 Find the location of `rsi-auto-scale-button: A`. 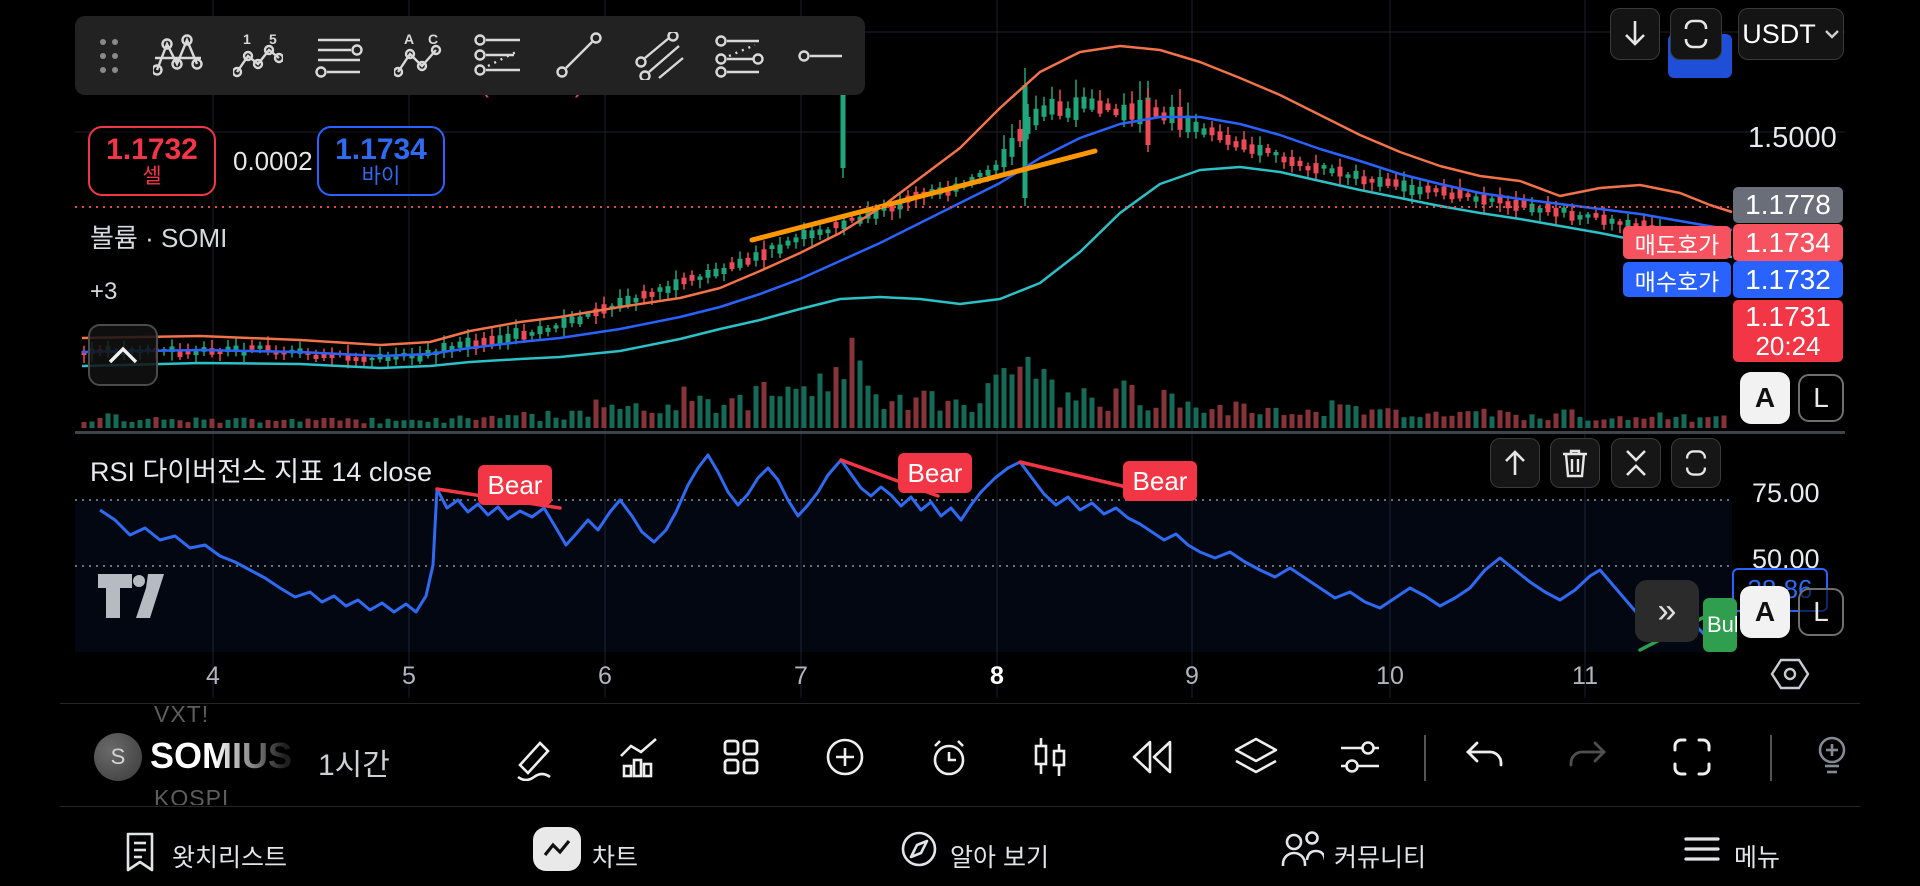

rsi-auto-scale-button: A is located at coordinates (1765, 612).